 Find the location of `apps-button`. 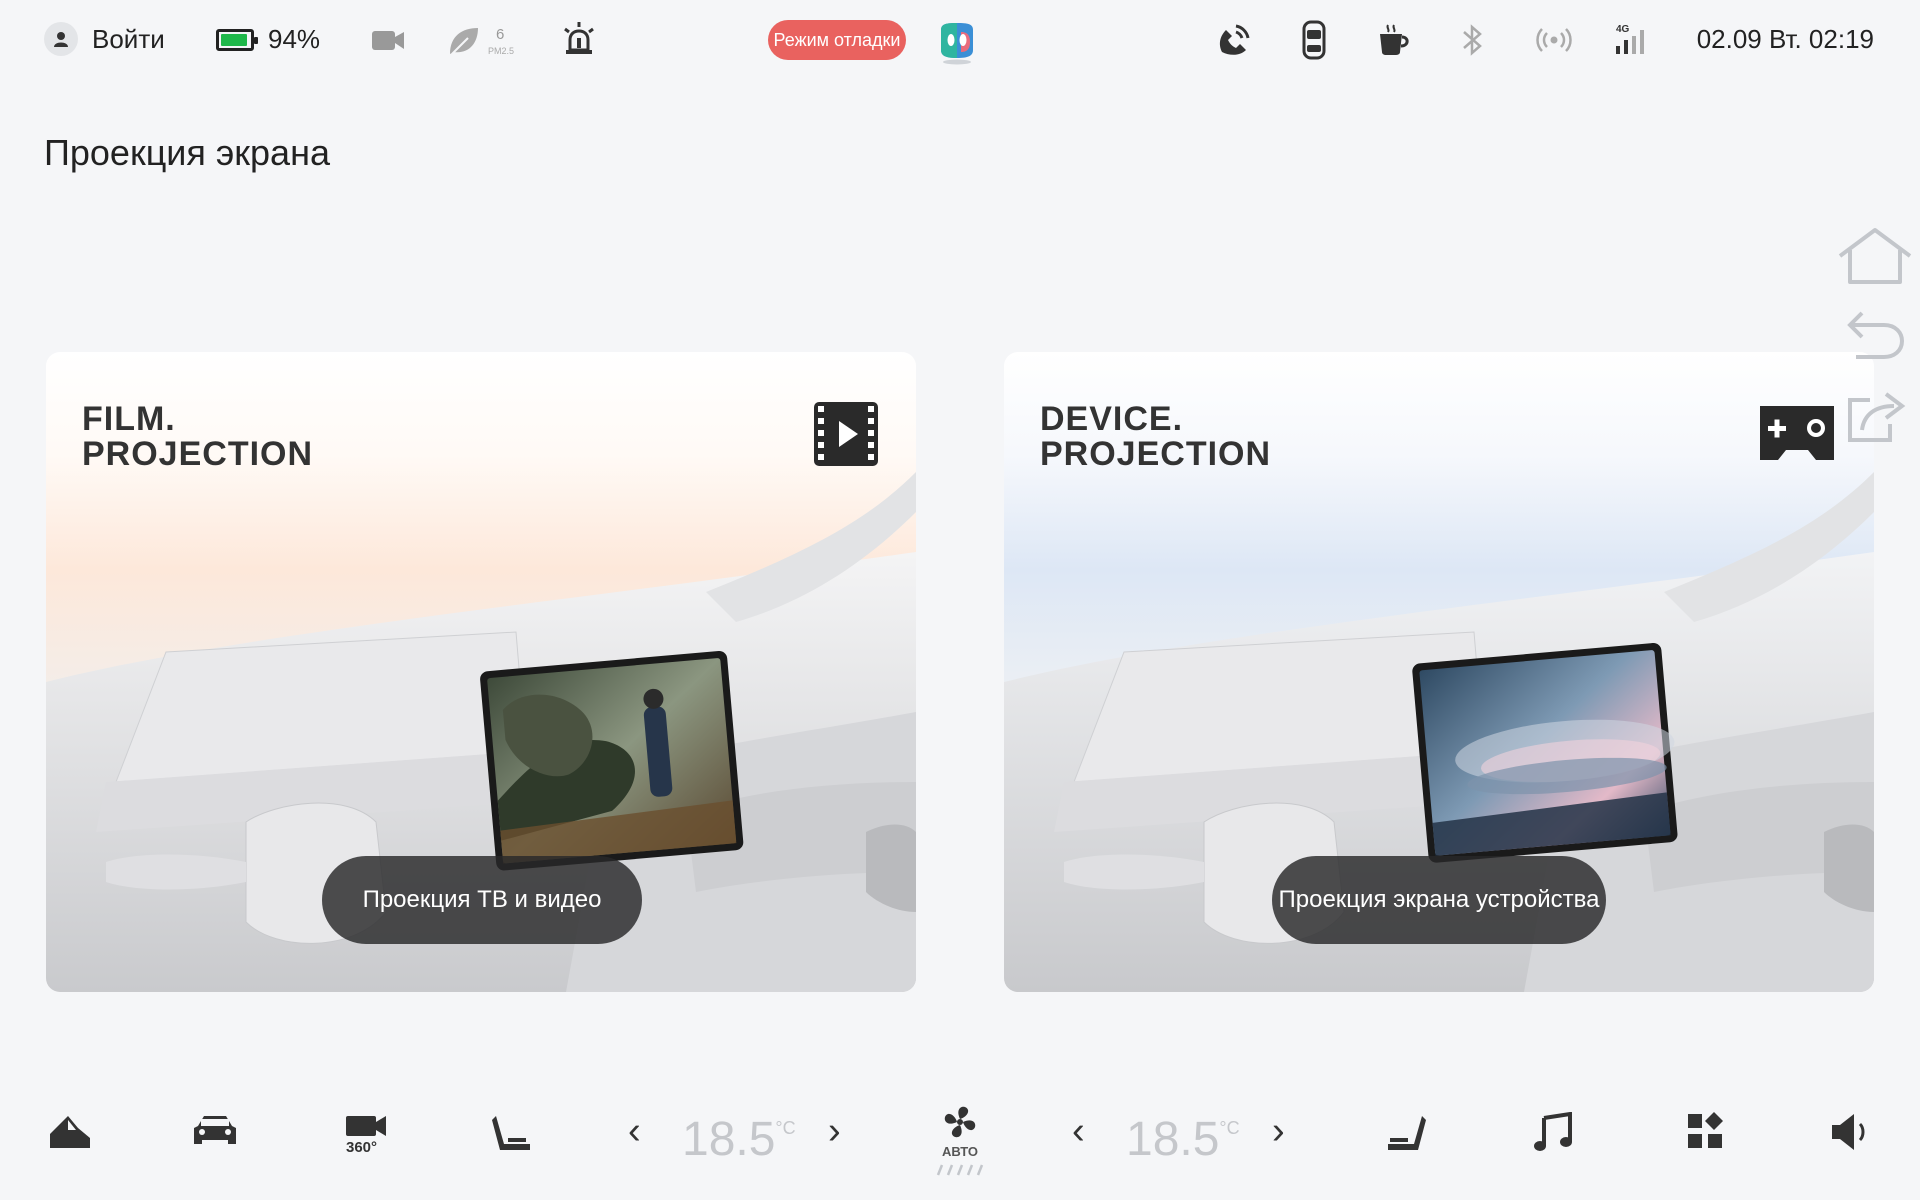

apps-button is located at coordinates (1705, 1131).